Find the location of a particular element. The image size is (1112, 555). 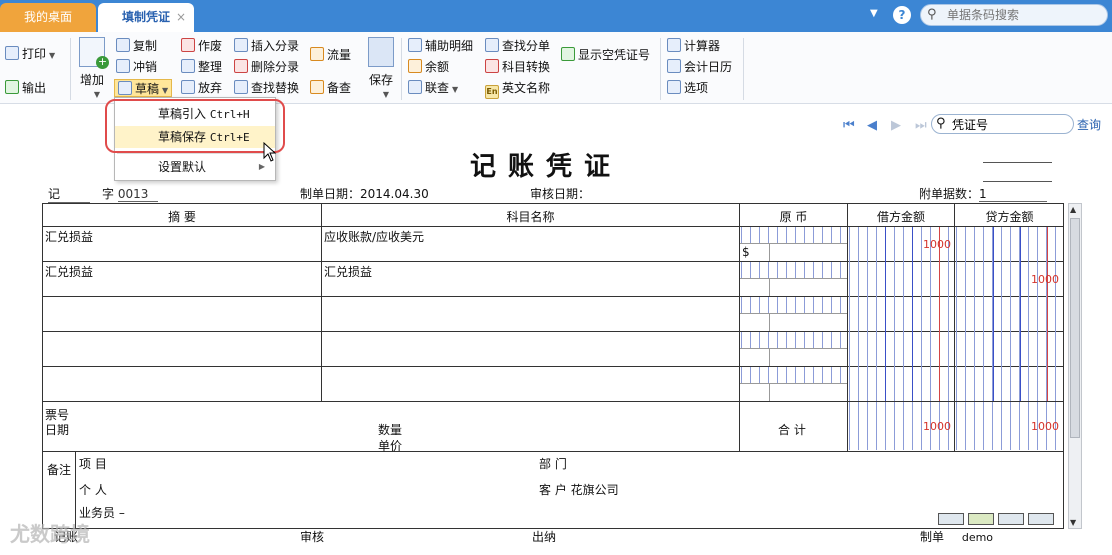

void-button: 作废 is located at coordinates (201, 46).